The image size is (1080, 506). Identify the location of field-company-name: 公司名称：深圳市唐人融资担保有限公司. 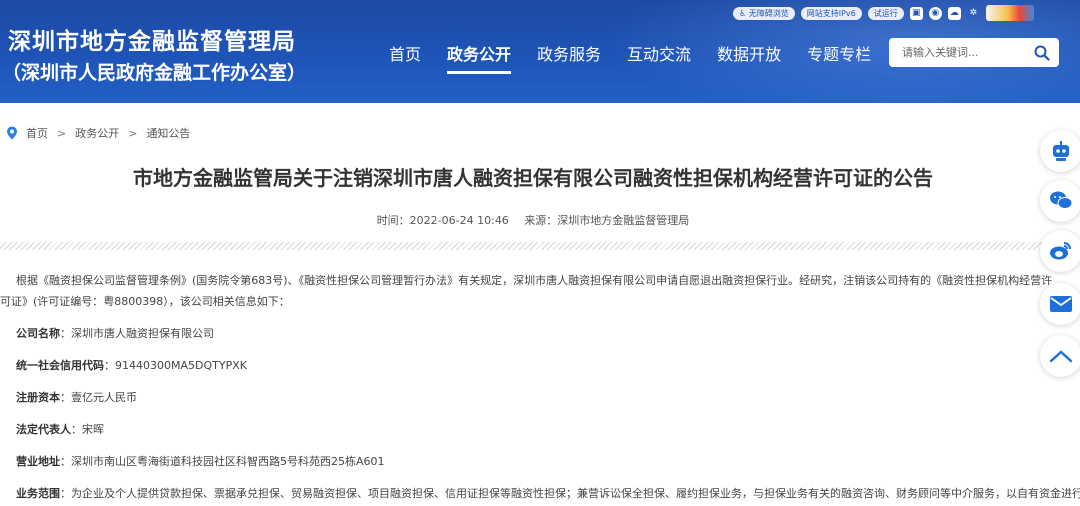
(115, 333).